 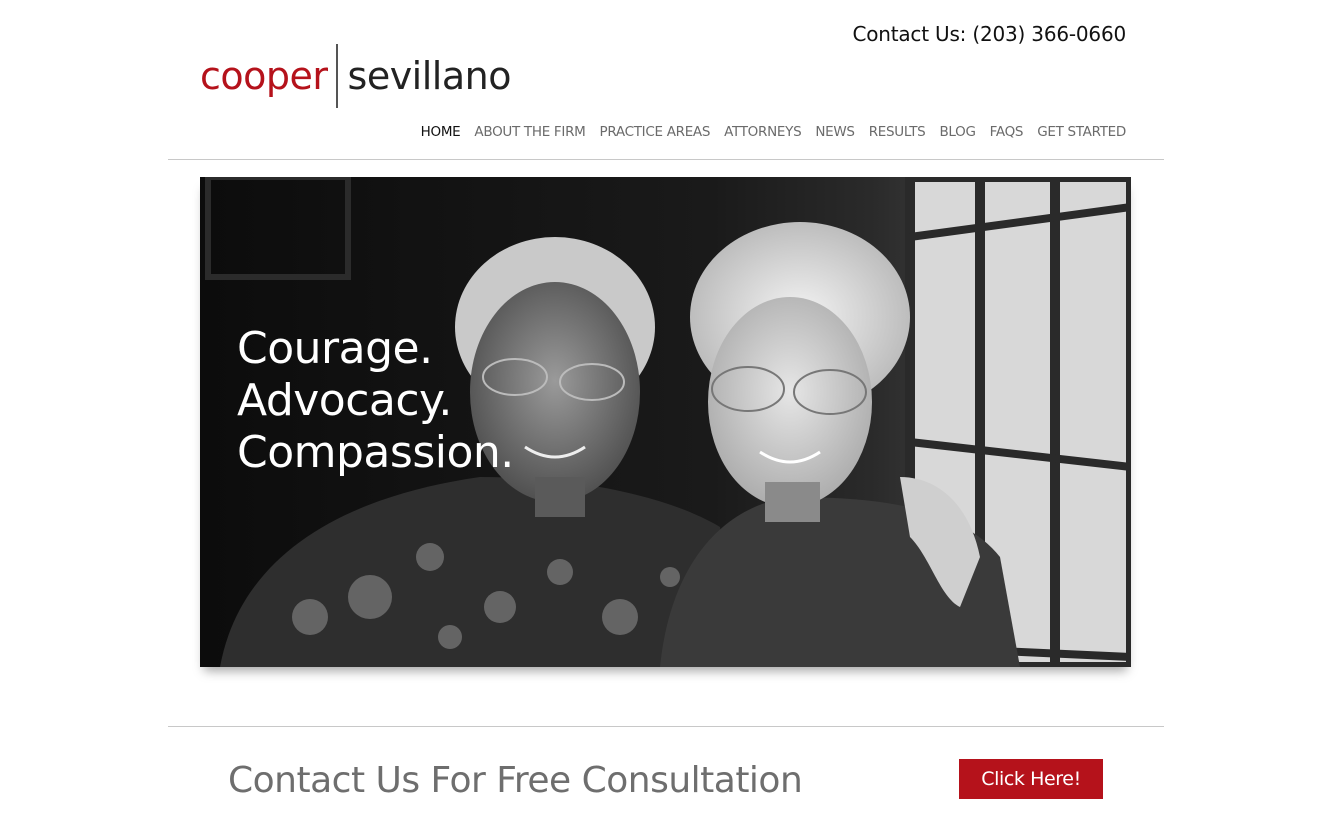 I want to click on nav-item-results: RESULTS, so click(x=897, y=132).